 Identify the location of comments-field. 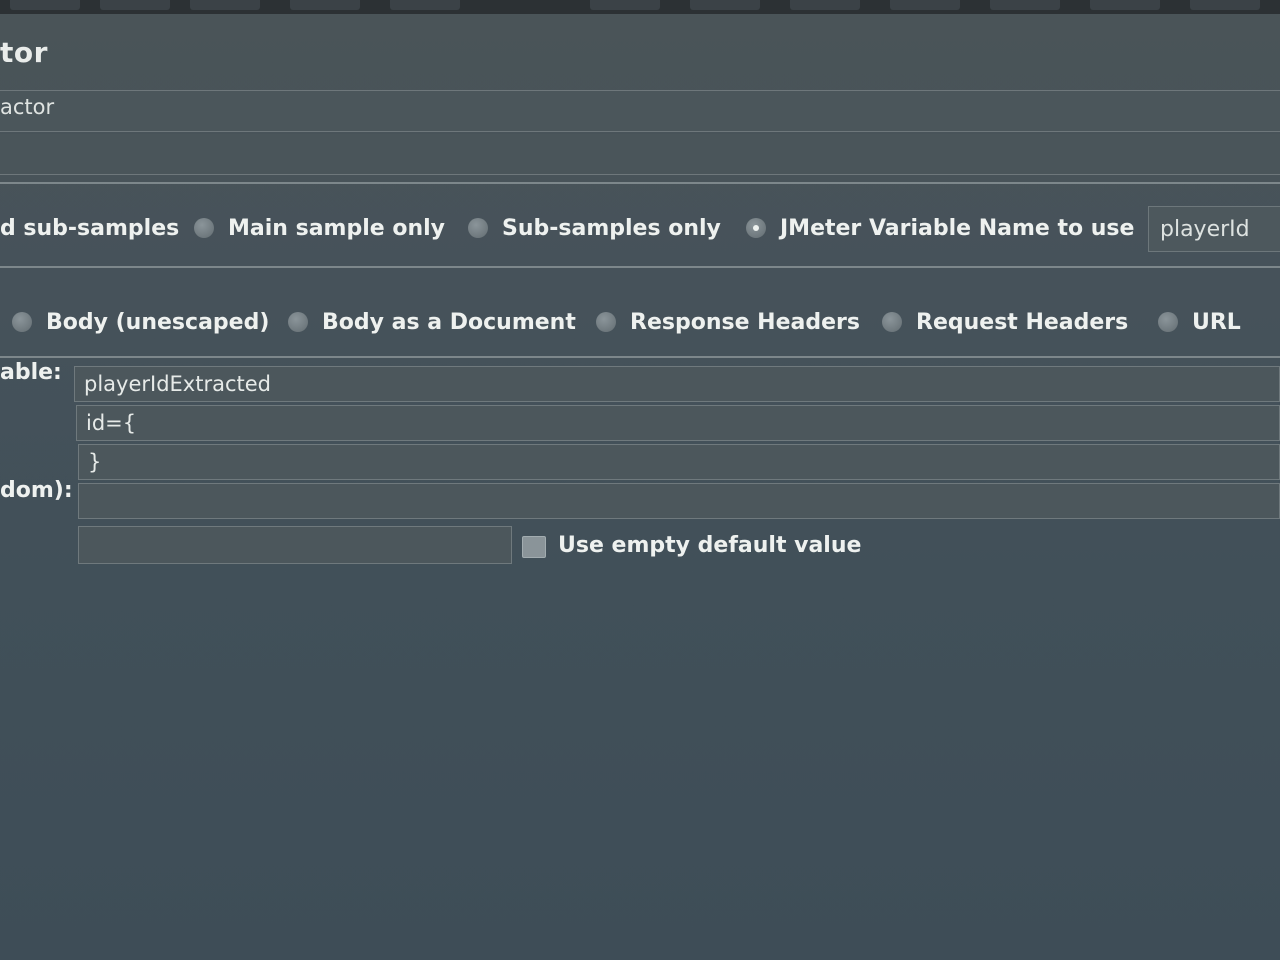
(640, 154).